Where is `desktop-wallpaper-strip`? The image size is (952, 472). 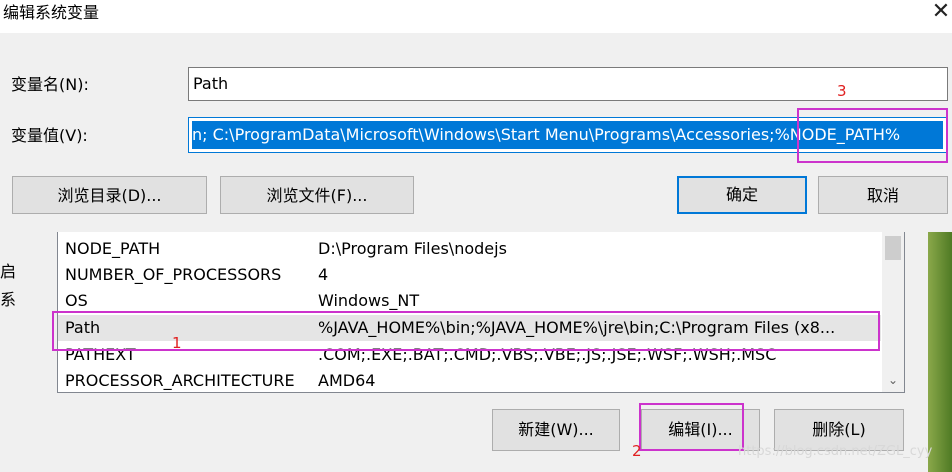 desktop-wallpaper-strip is located at coordinates (940, 352).